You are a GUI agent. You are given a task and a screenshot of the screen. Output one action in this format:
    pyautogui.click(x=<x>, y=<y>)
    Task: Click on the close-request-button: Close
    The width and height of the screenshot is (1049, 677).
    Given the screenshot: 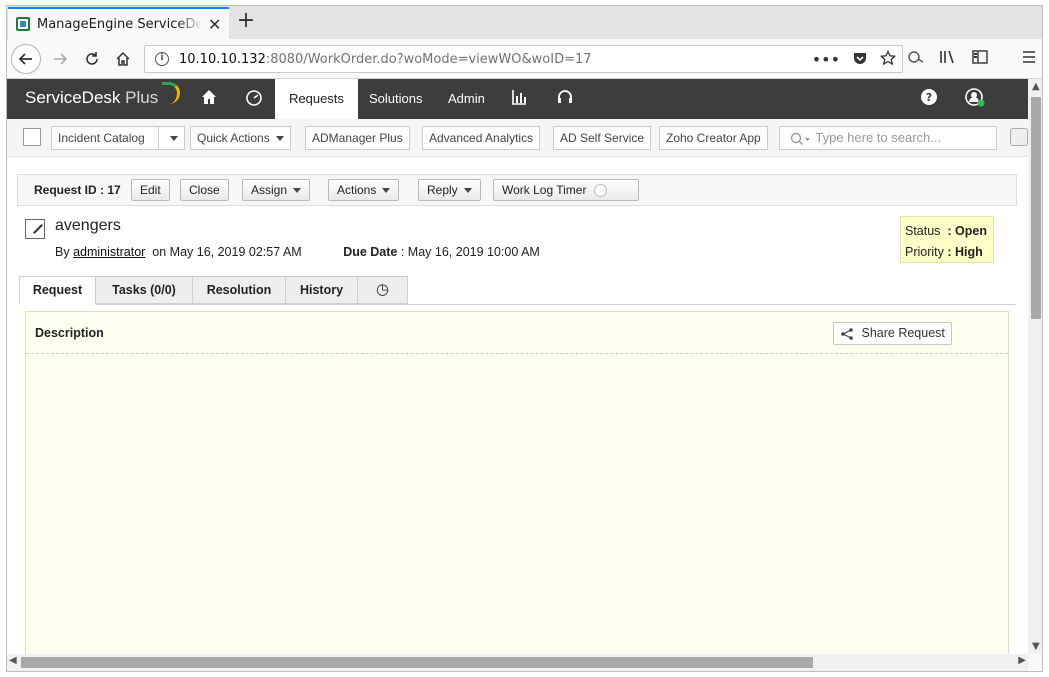 What is the action you would take?
    pyautogui.click(x=204, y=190)
    